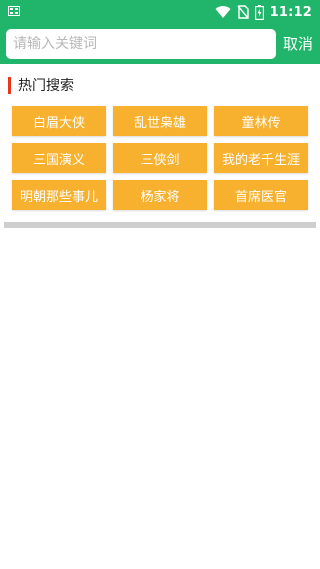  Describe the element at coordinates (59, 195) in the screenshot. I see `hot-tag: 明朝那些事儿` at that location.